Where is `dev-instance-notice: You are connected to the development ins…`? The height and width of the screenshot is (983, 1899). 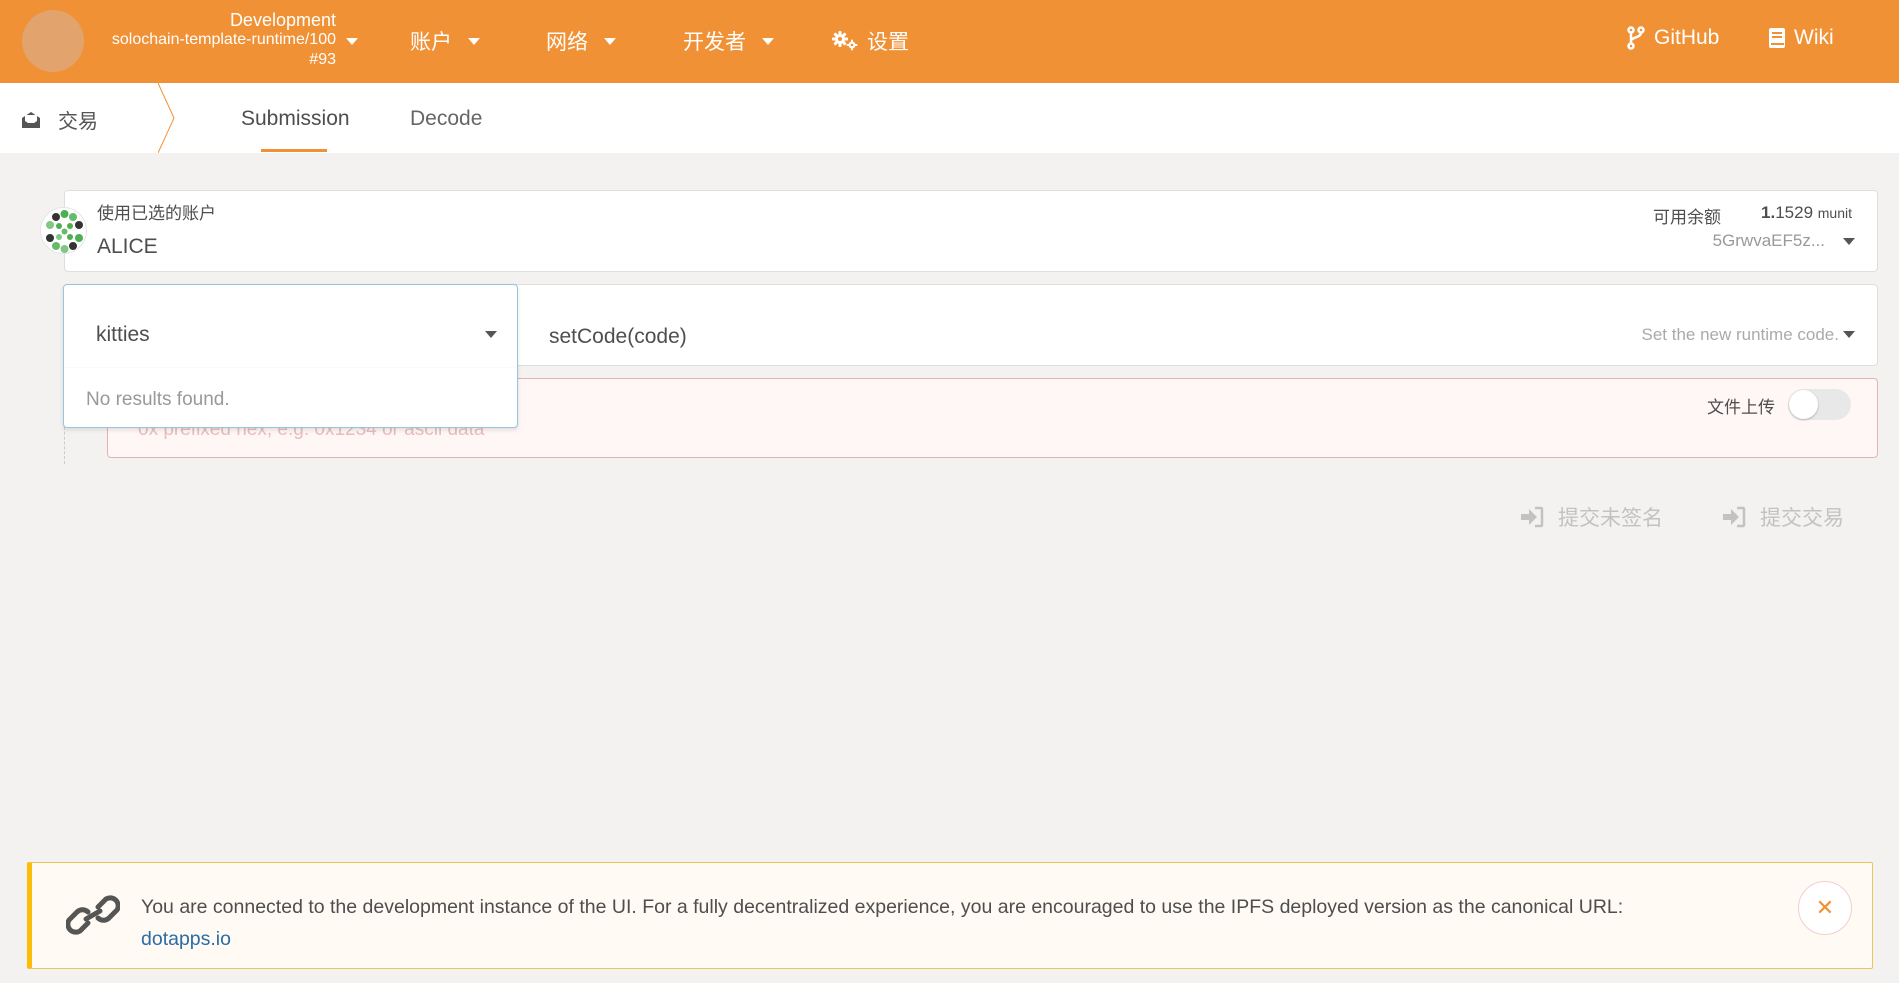 dev-instance-notice: You are connected to the development ins… is located at coordinates (950, 915).